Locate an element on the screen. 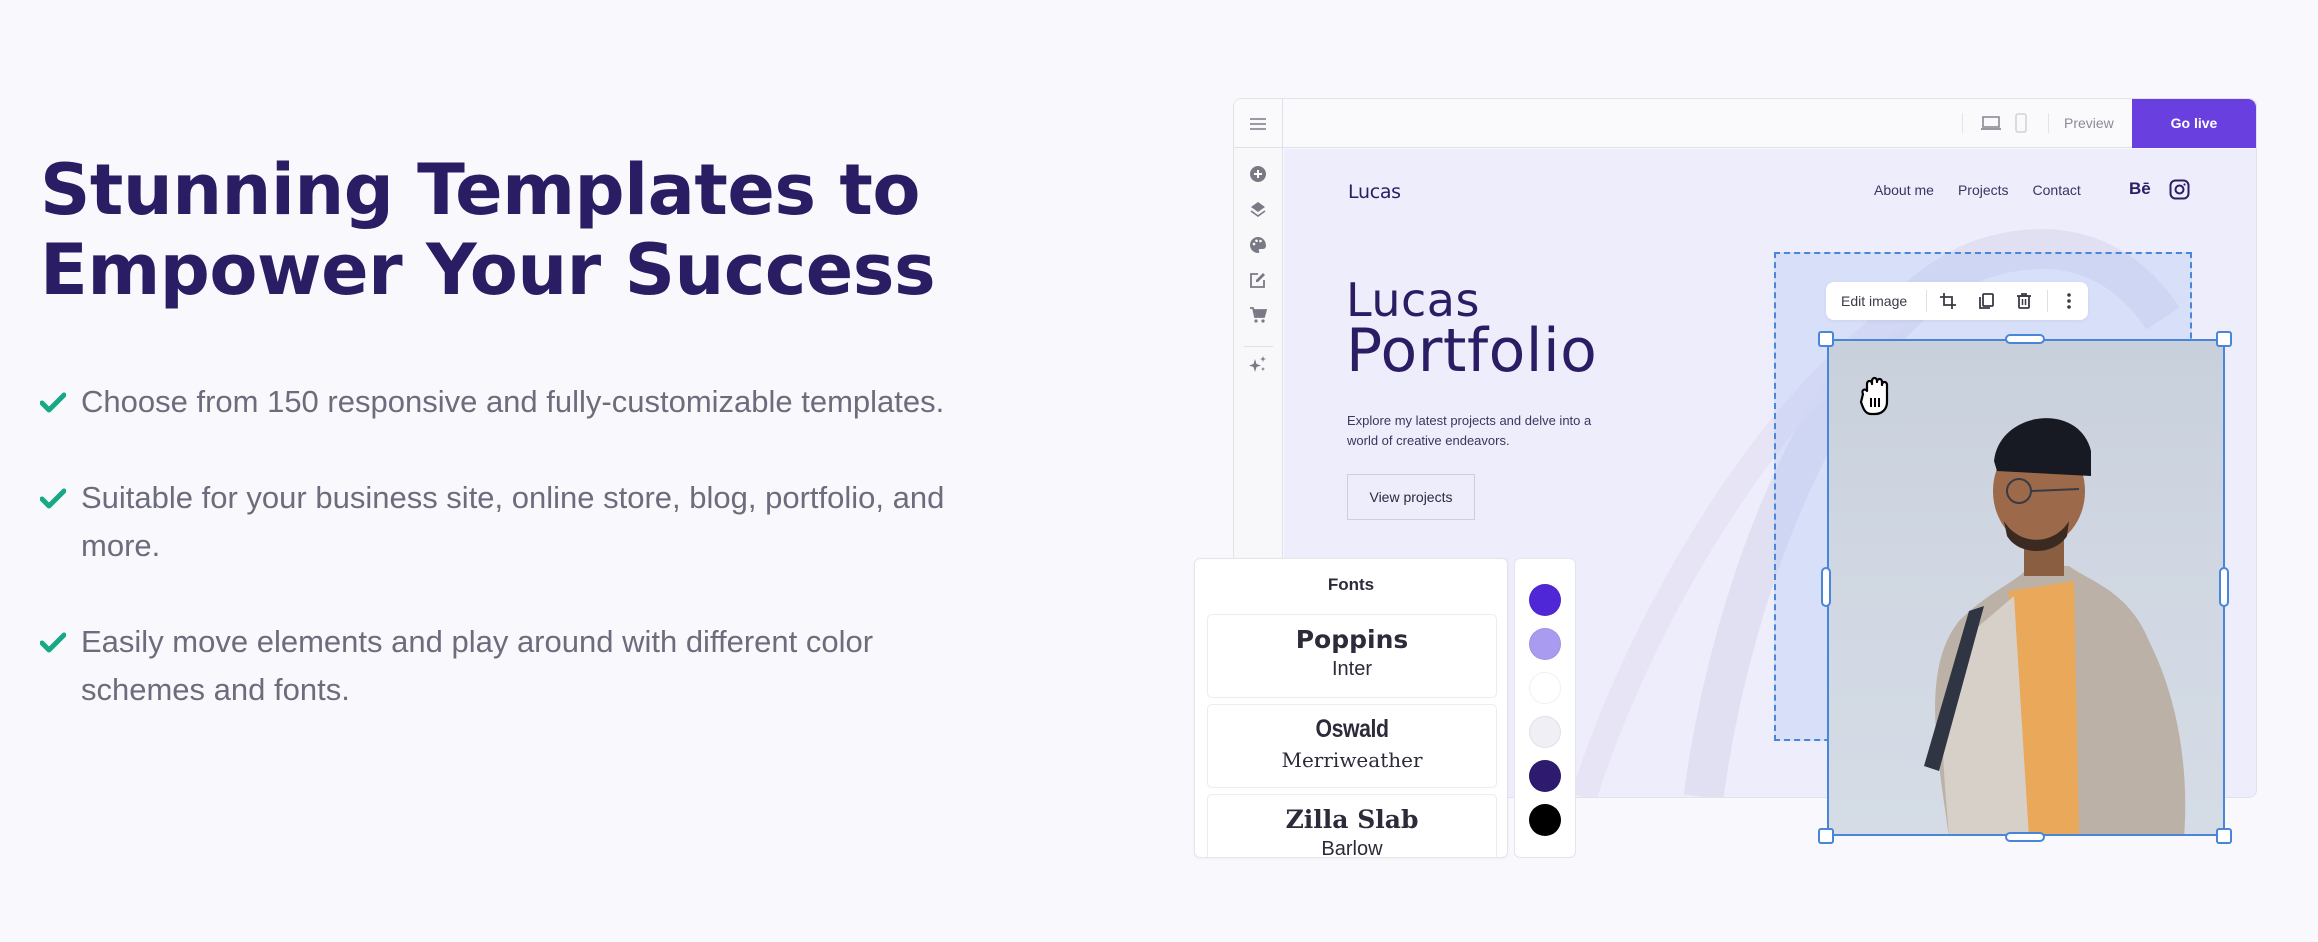 The width and height of the screenshot is (2318, 942). font-primary: Poppins is located at coordinates (1352, 639).